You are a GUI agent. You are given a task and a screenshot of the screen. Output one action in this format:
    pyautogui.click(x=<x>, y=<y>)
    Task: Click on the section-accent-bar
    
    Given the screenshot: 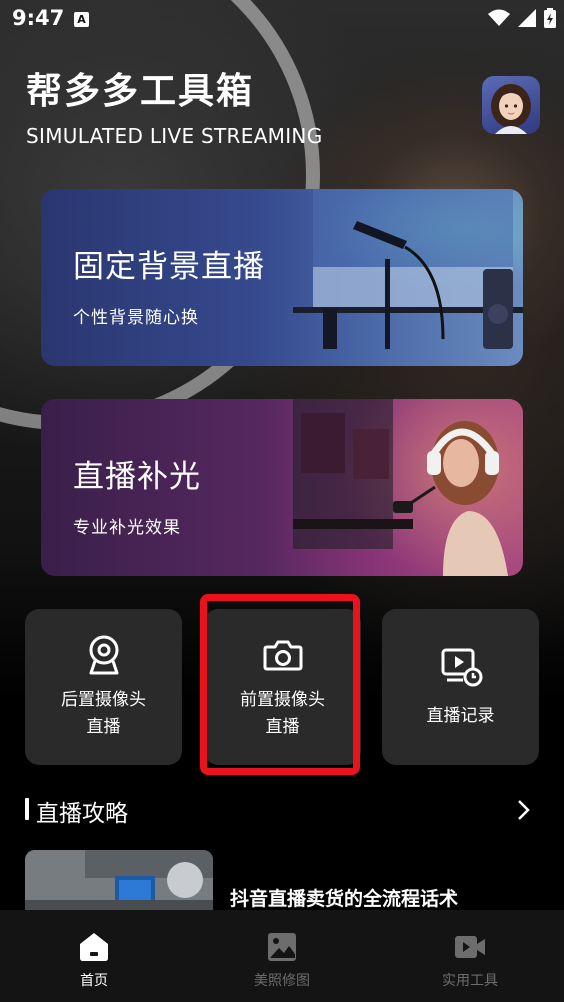 What is the action you would take?
    pyautogui.click(x=27, y=809)
    